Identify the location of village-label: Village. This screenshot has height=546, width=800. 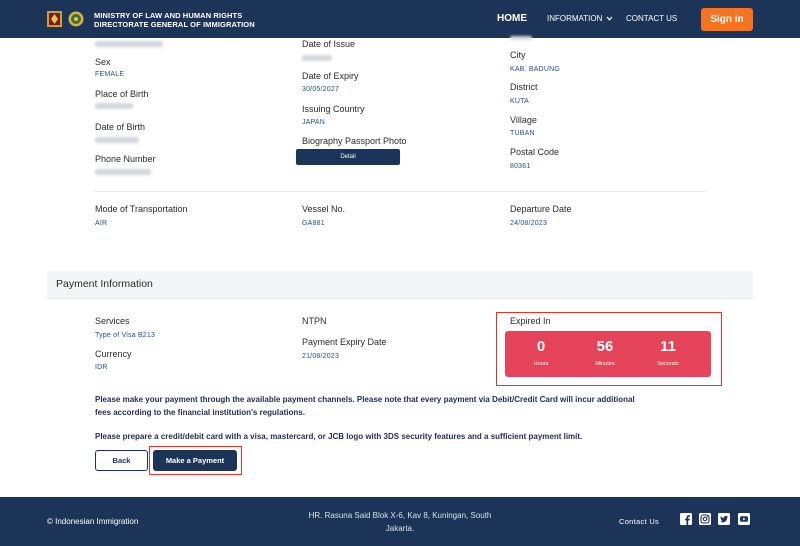
(523, 120).